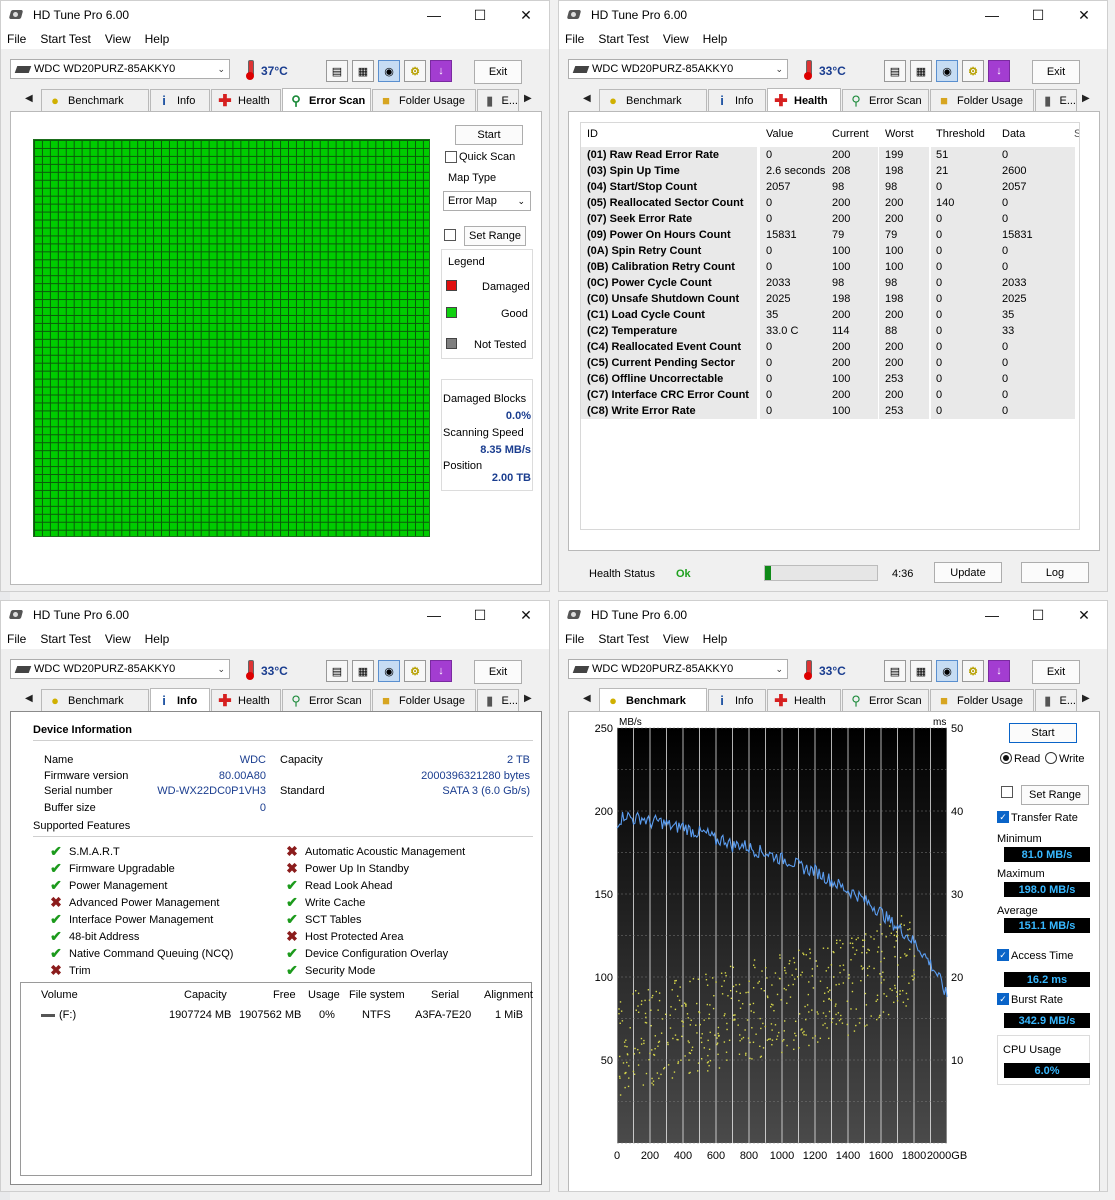  I want to click on smart-row: (0A) Spin Retry Count 0 100 100 0 0, so click(830, 251).